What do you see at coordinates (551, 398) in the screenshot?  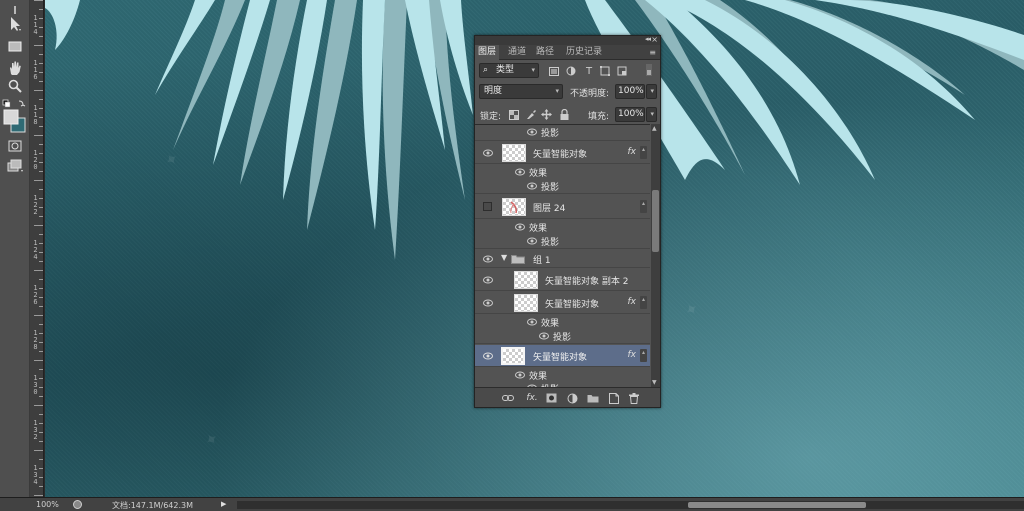 I see `mask-icon` at bounding box center [551, 398].